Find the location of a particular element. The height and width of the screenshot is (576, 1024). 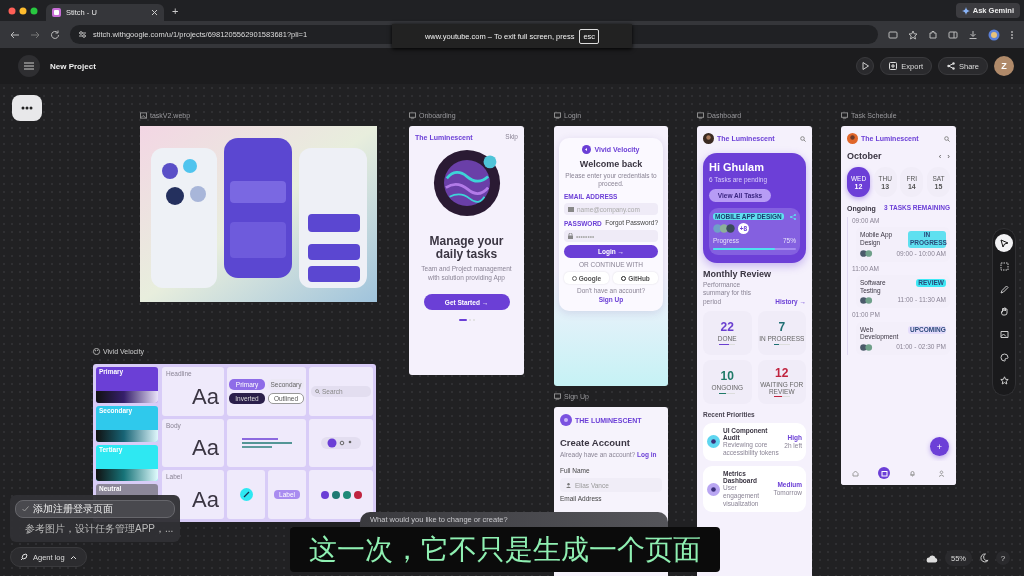

ellipsis-icon is located at coordinates (27, 108).